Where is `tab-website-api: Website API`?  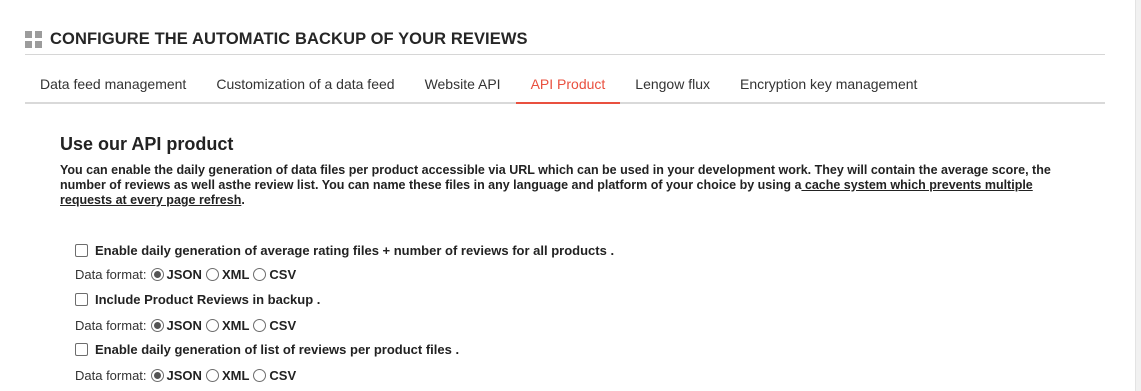 tab-website-api: Website API is located at coordinates (463, 84).